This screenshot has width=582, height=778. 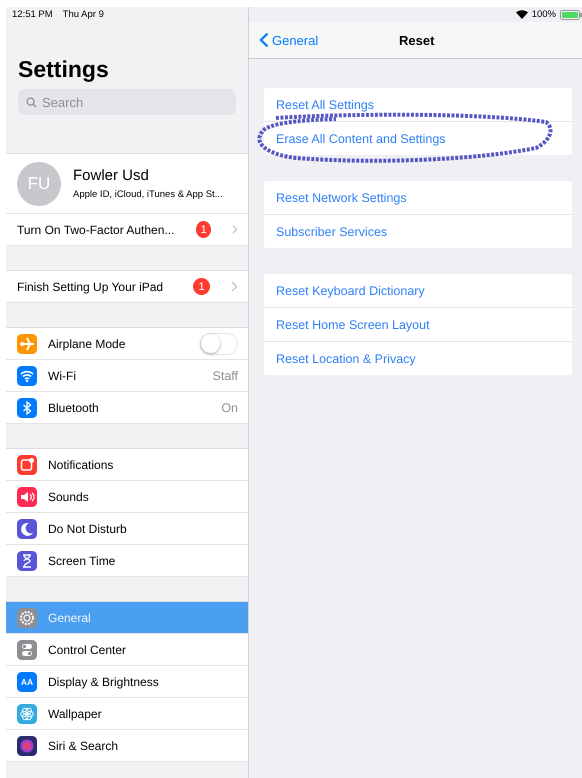 I want to click on battery-icon, so click(x=571, y=15).